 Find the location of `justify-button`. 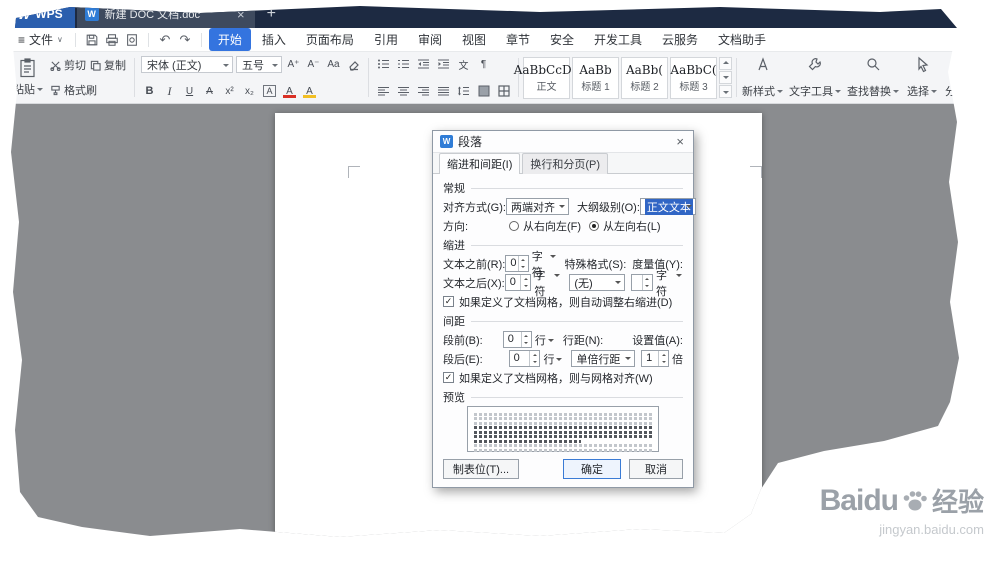

justify-button is located at coordinates (443, 91).